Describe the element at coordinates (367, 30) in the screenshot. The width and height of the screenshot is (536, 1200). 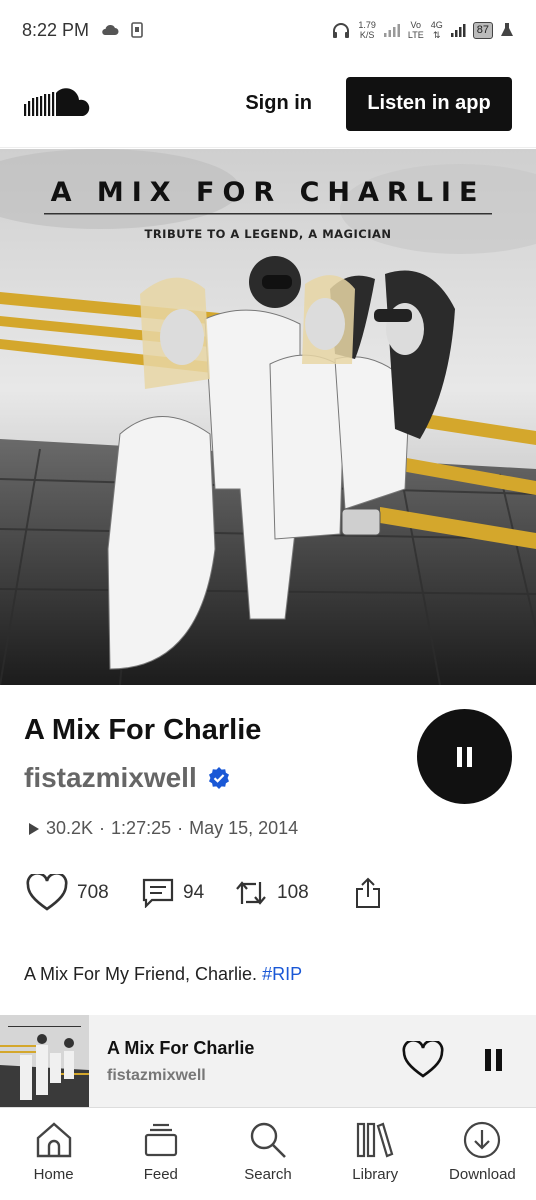
I see `data-speed: 1.79 K/S` at that location.